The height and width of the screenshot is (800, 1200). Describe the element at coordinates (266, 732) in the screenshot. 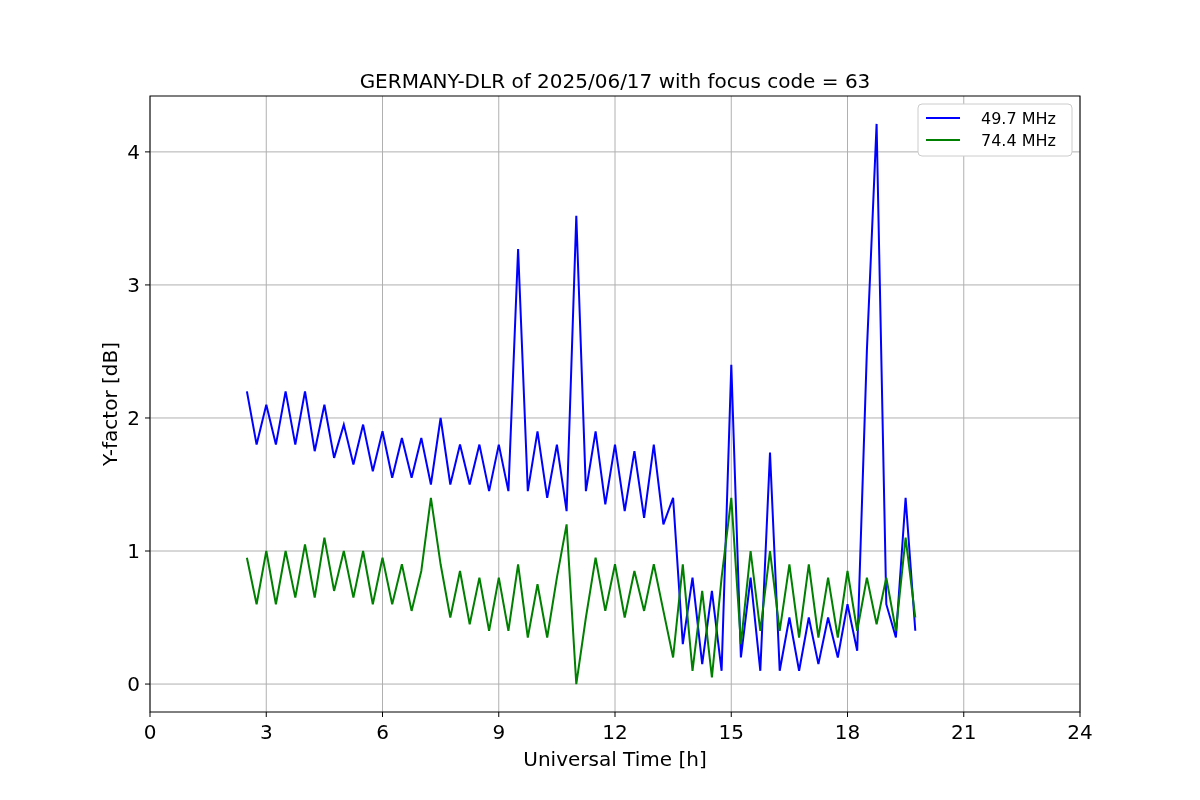

I see `x-tick-label: 3` at that location.